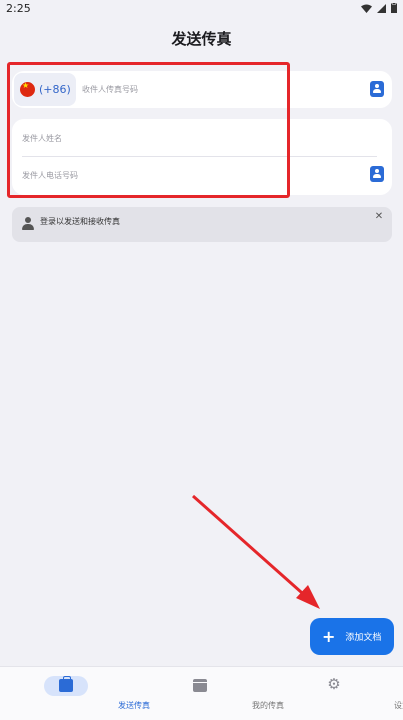 Image resolution: width=403 pixels, height=720 pixels. Describe the element at coordinates (334, 684) in the screenshot. I see `gear-icon: ⚙` at that location.